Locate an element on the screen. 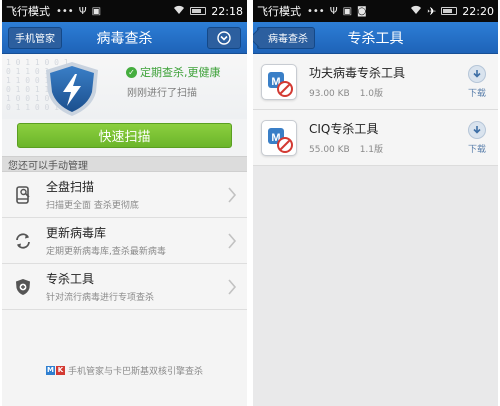  refresh-icon is located at coordinates (23, 240).